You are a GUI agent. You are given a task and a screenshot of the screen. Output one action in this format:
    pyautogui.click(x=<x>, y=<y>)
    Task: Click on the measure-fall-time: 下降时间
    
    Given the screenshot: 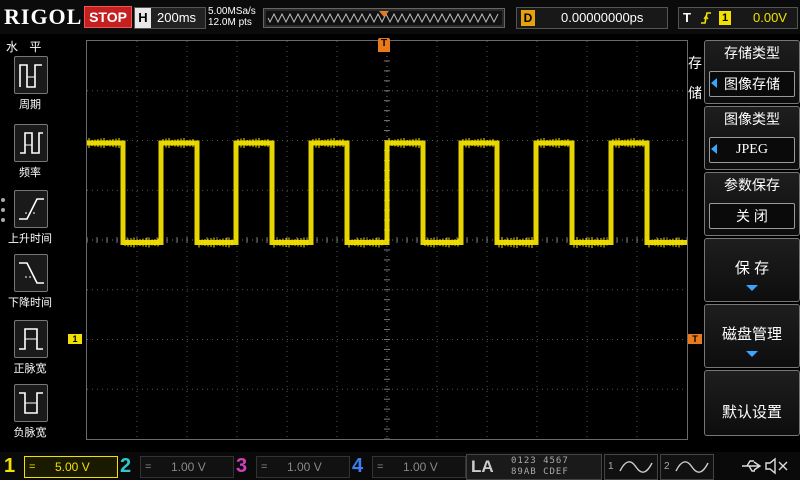 What is the action you would take?
    pyautogui.click(x=30, y=285)
    